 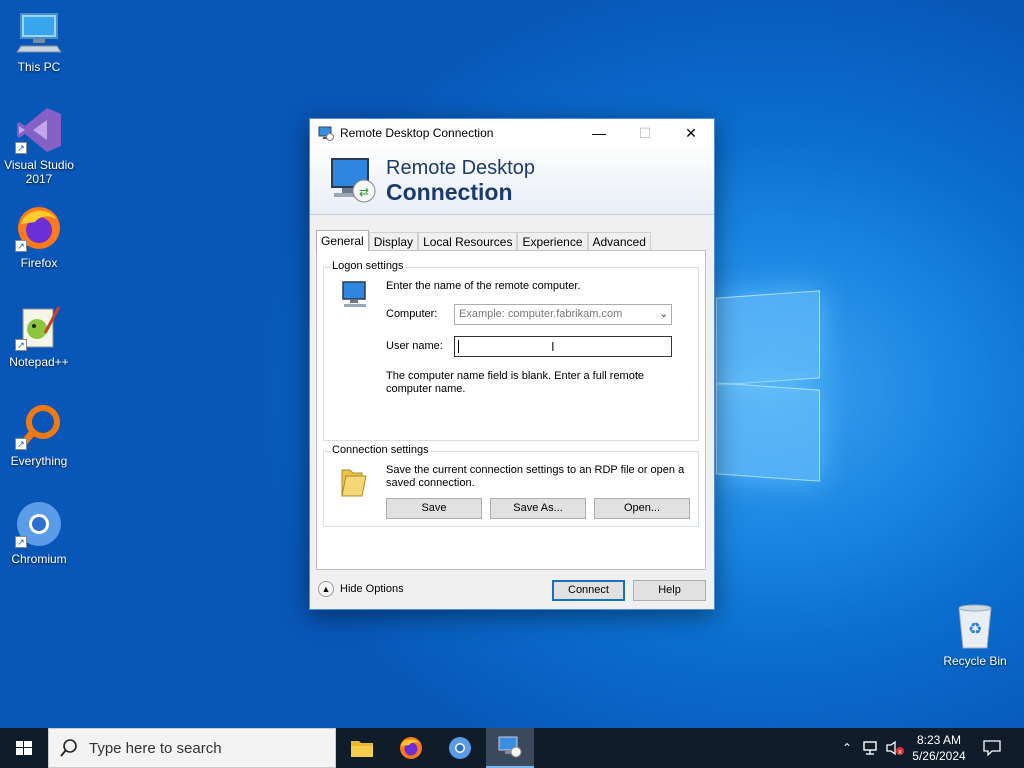 I want to click on remote-desktop-icon, so click(x=510, y=747).